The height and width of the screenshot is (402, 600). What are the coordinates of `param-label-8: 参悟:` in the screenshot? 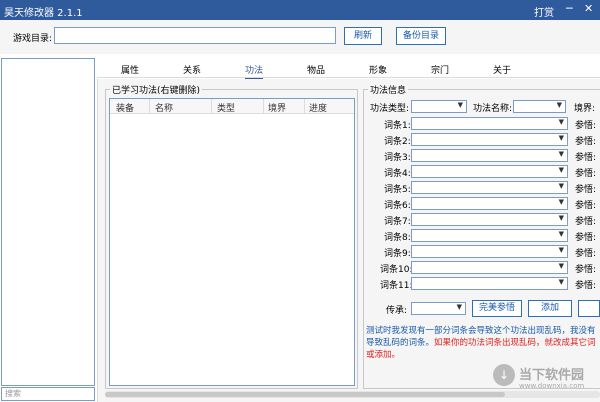 It's located at (586, 238).